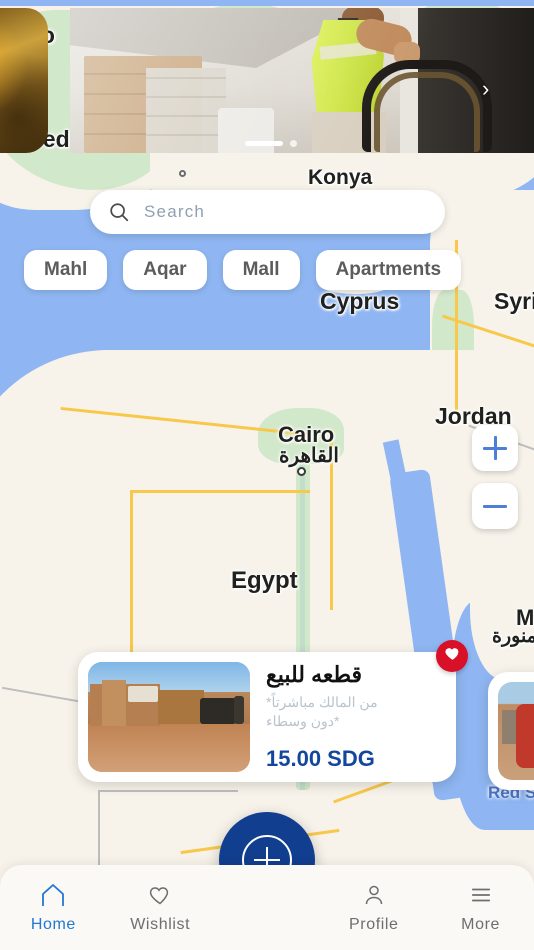 This screenshot has height=950, width=534. Describe the element at coordinates (374, 895) in the screenshot. I see `person-icon` at that location.